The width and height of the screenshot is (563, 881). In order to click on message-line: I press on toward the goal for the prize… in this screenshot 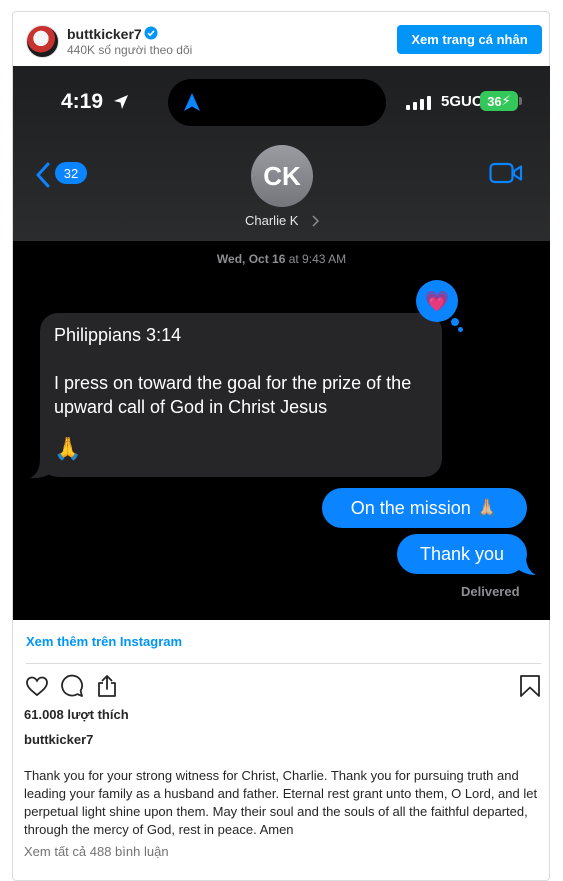, I will do `click(233, 395)`.